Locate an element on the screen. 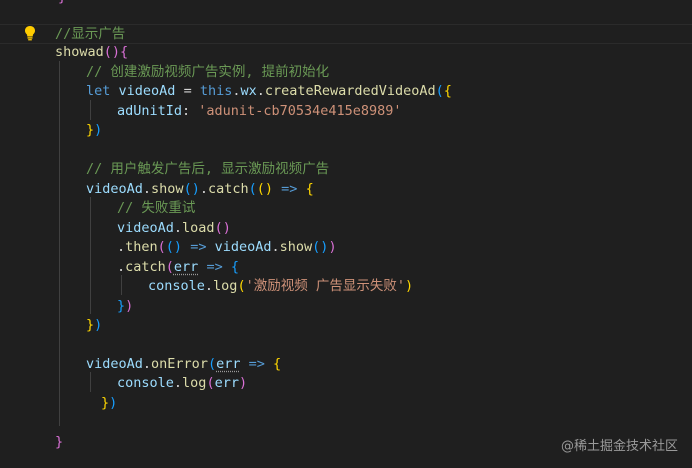 This screenshot has width=692, height=468. code-line: videoAd.onError(err => { is located at coordinates (184, 364).